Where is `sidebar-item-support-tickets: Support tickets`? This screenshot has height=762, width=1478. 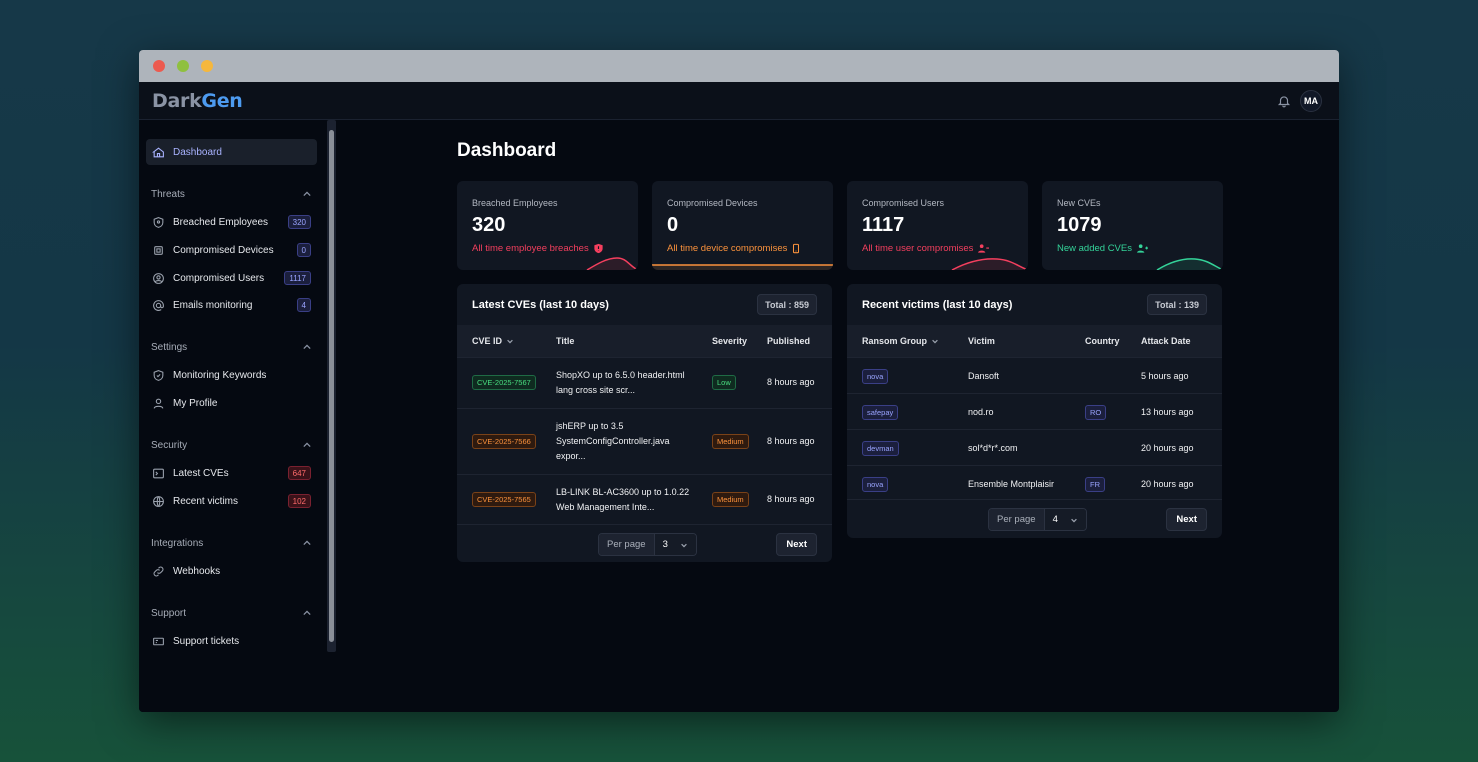 sidebar-item-support-tickets: Support tickets is located at coordinates (231, 641).